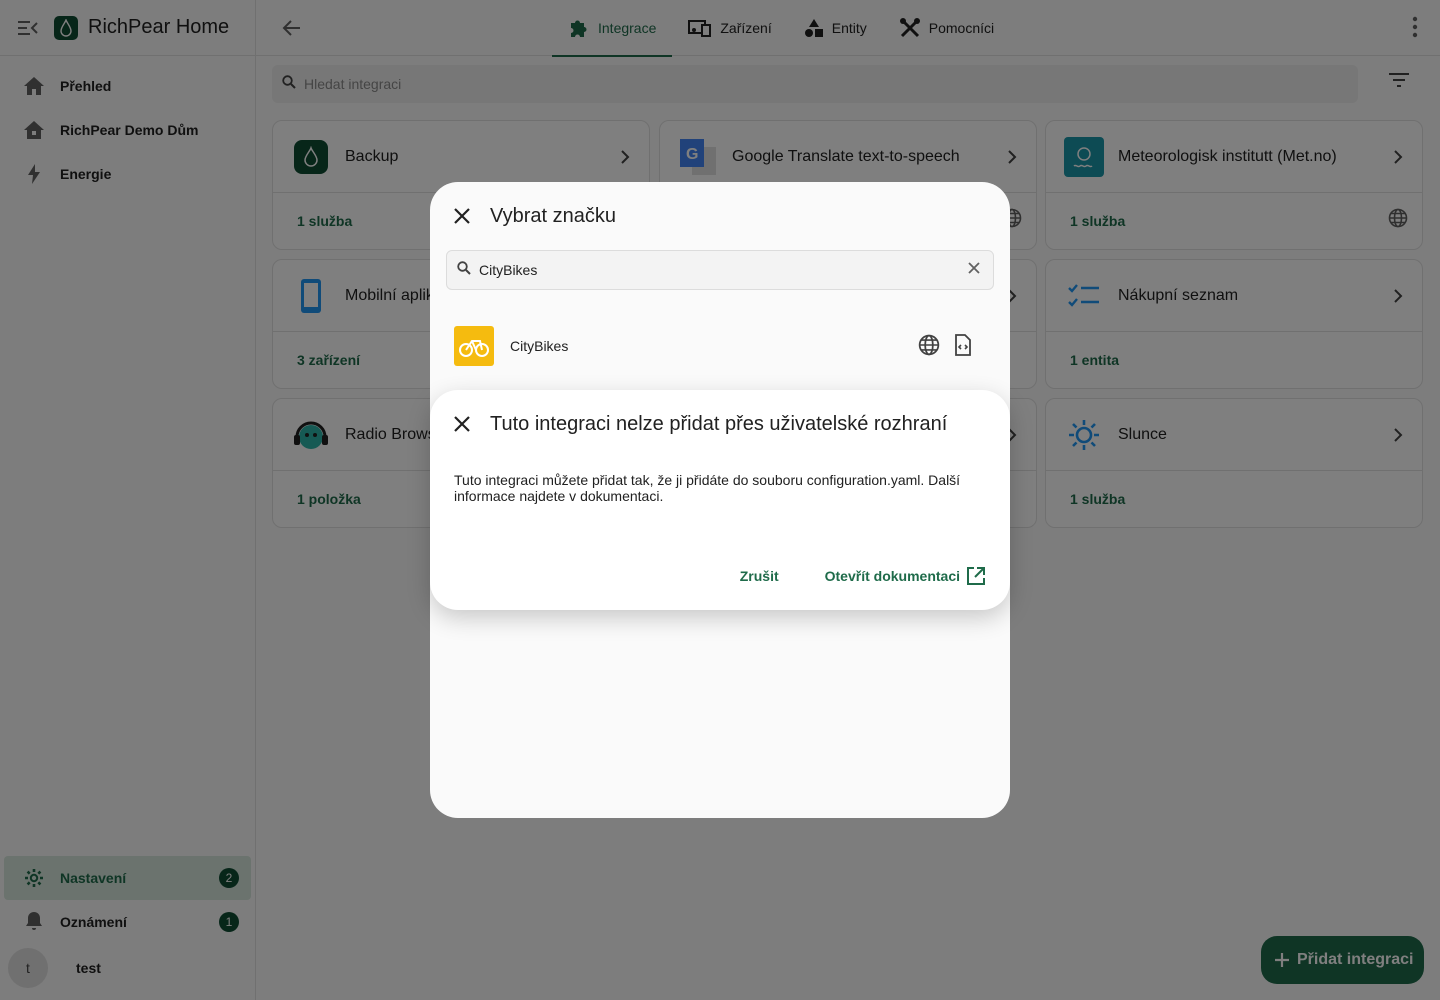 Image resolution: width=1440 pixels, height=1000 pixels. I want to click on search-icon, so click(464, 270).